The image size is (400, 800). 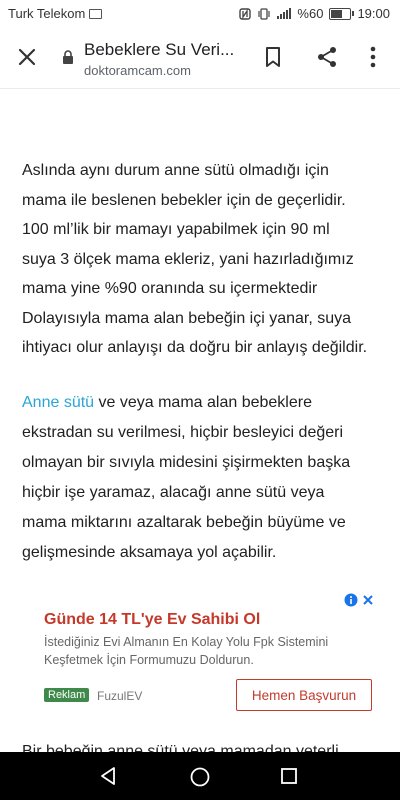 What do you see at coordinates (200, 14) in the screenshot?
I see `status-bar: Turk Telekom %60 19:00` at bounding box center [200, 14].